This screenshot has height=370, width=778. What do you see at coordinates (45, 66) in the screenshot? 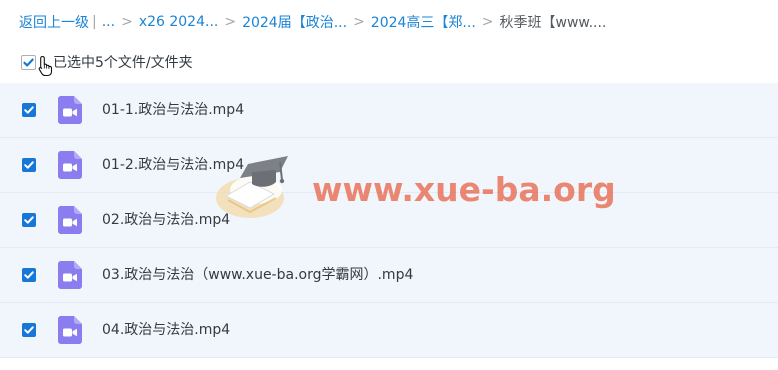
I see `hand-cursor-icon` at bounding box center [45, 66].